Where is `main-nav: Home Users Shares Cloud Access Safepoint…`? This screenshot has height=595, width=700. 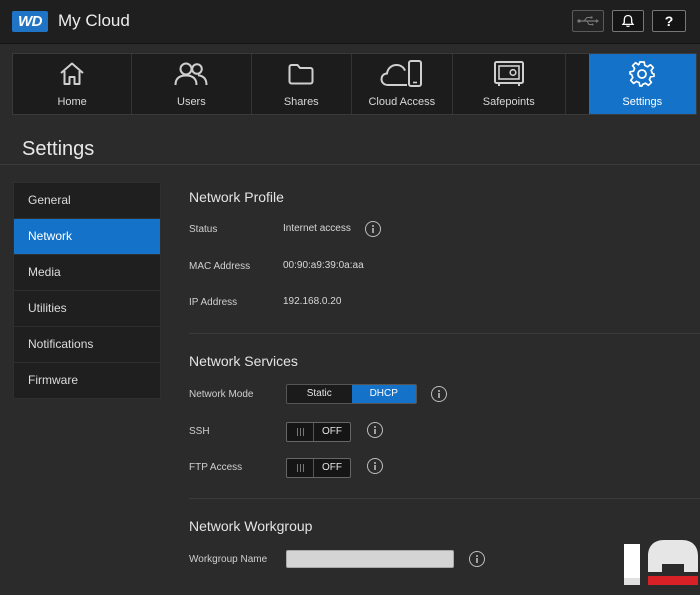 main-nav: Home Users Shares Cloud Access Safepoint… is located at coordinates (354, 84).